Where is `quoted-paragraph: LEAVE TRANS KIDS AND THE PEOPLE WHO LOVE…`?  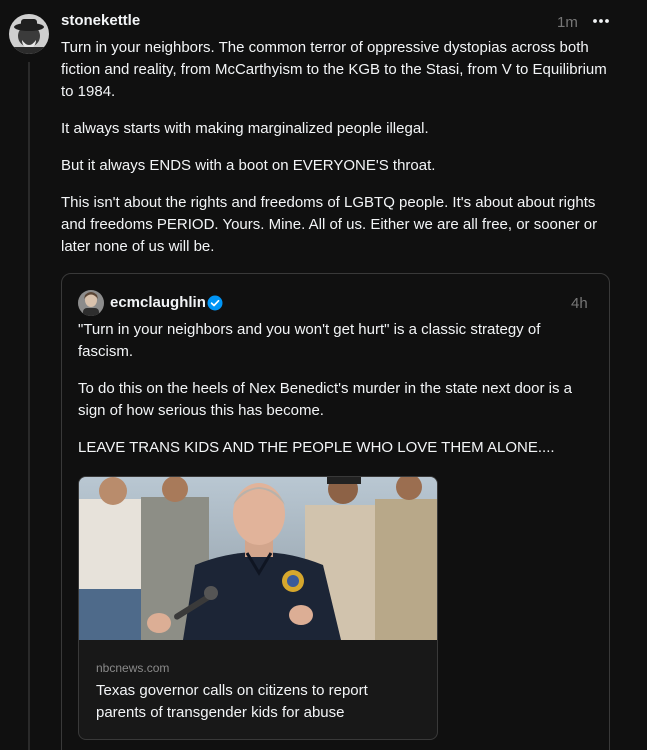 quoted-paragraph: LEAVE TRANS KIDS AND THE PEOPLE WHO LOVE… is located at coordinates (316, 447).